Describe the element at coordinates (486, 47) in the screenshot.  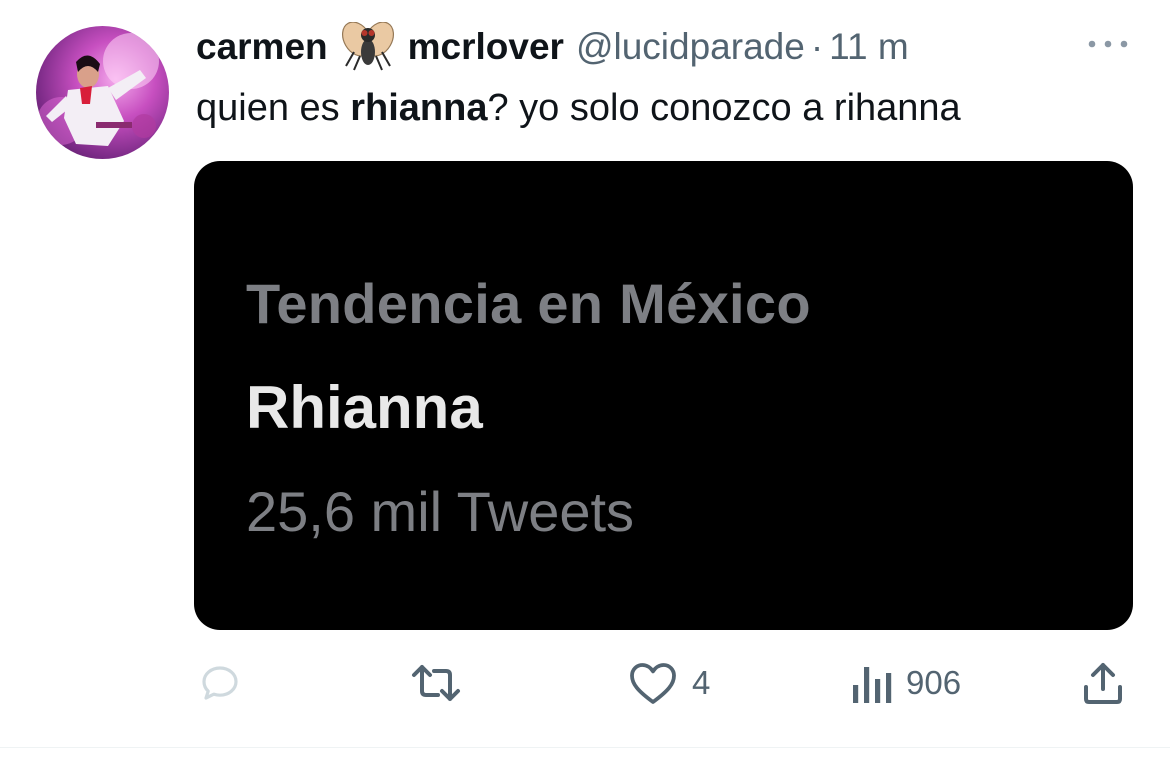
I see `display-name-part2: mcrlover` at that location.